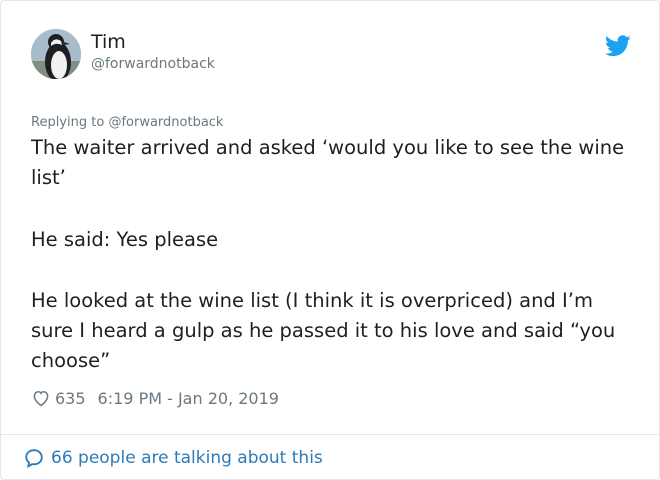 Image resolution: width=660 pixels, height=480 pixels. Describe the element at coordinates (187, 458) in the screenshot. I see `conversation-text: 66 people are talking about this` at that location.